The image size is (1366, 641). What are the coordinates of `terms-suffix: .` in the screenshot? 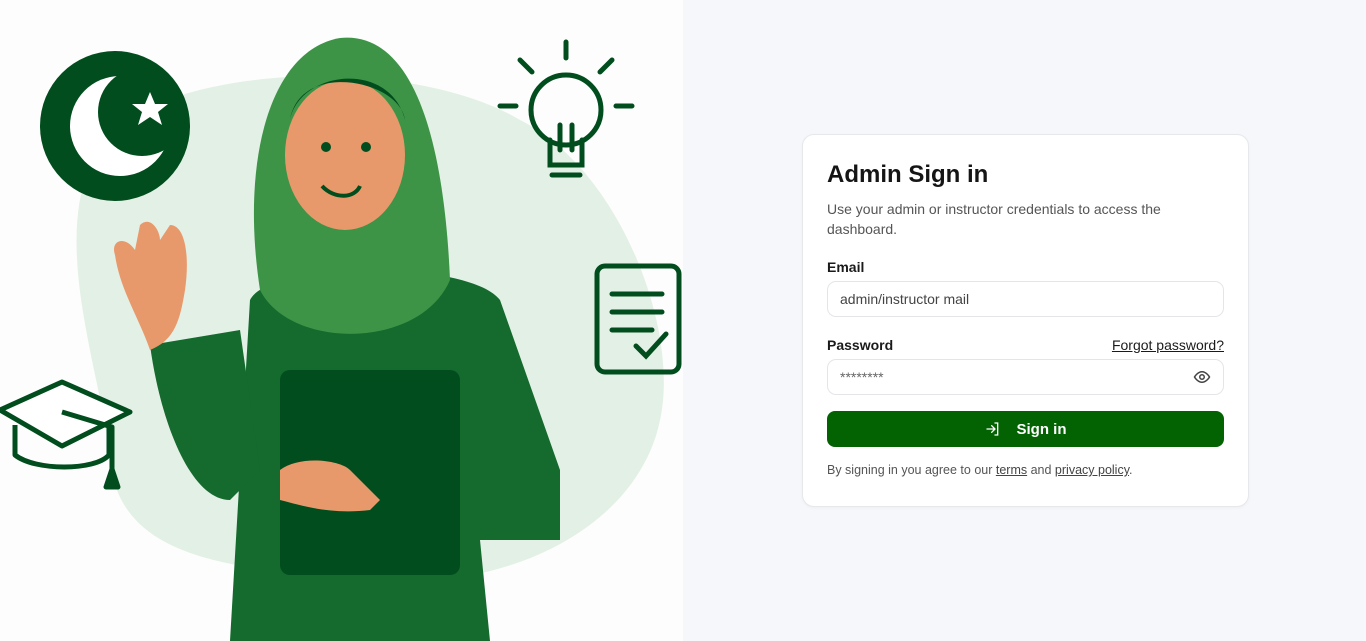 It's located at (1131, 470).